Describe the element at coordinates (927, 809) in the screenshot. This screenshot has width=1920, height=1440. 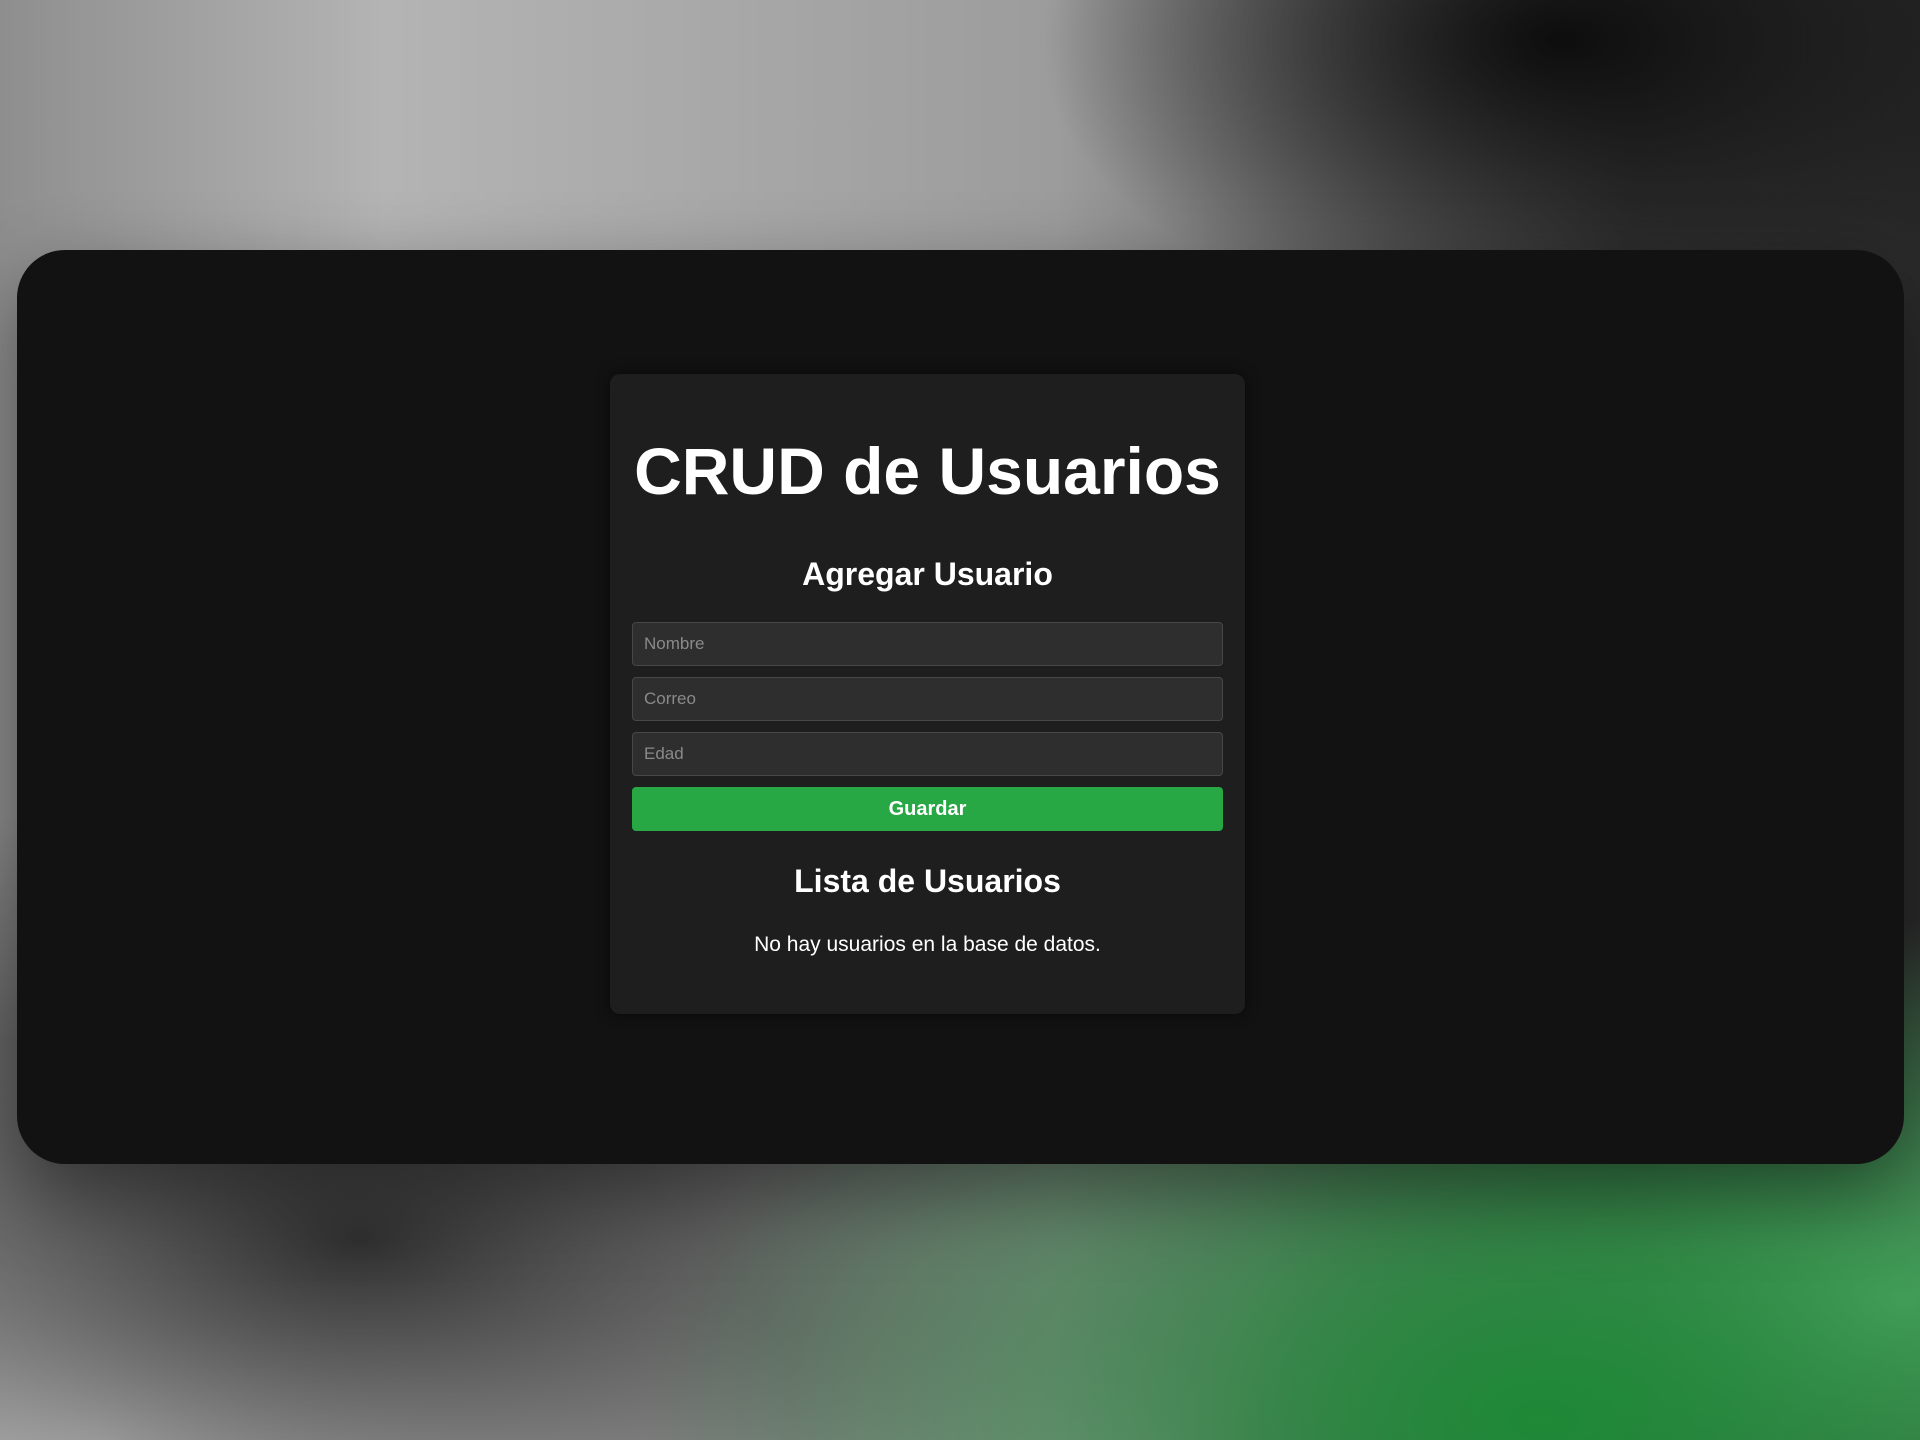
I see `save-button: Guardar` at that location.